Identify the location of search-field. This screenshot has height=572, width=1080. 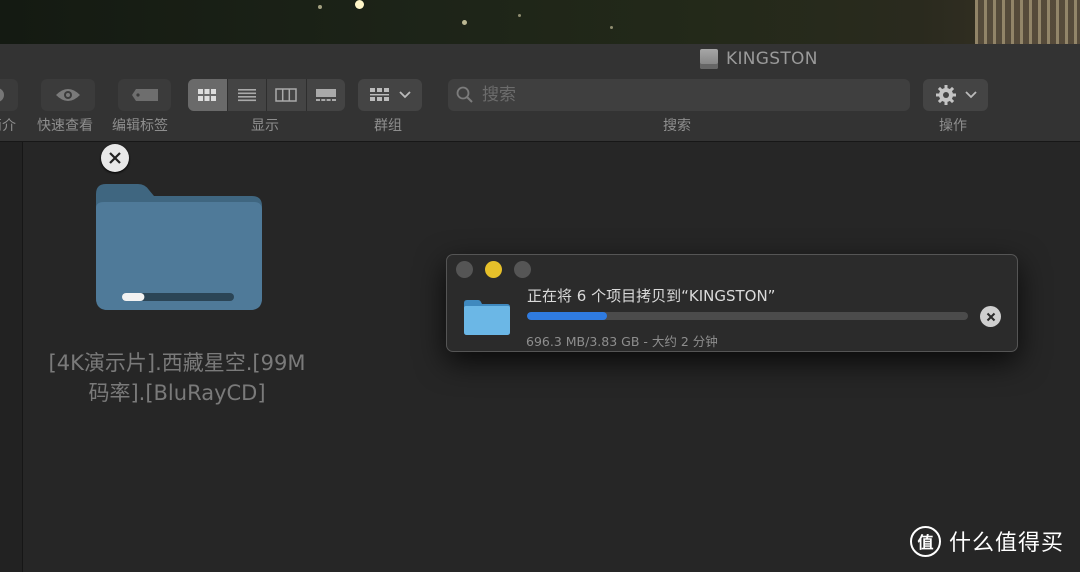
(679, 95).